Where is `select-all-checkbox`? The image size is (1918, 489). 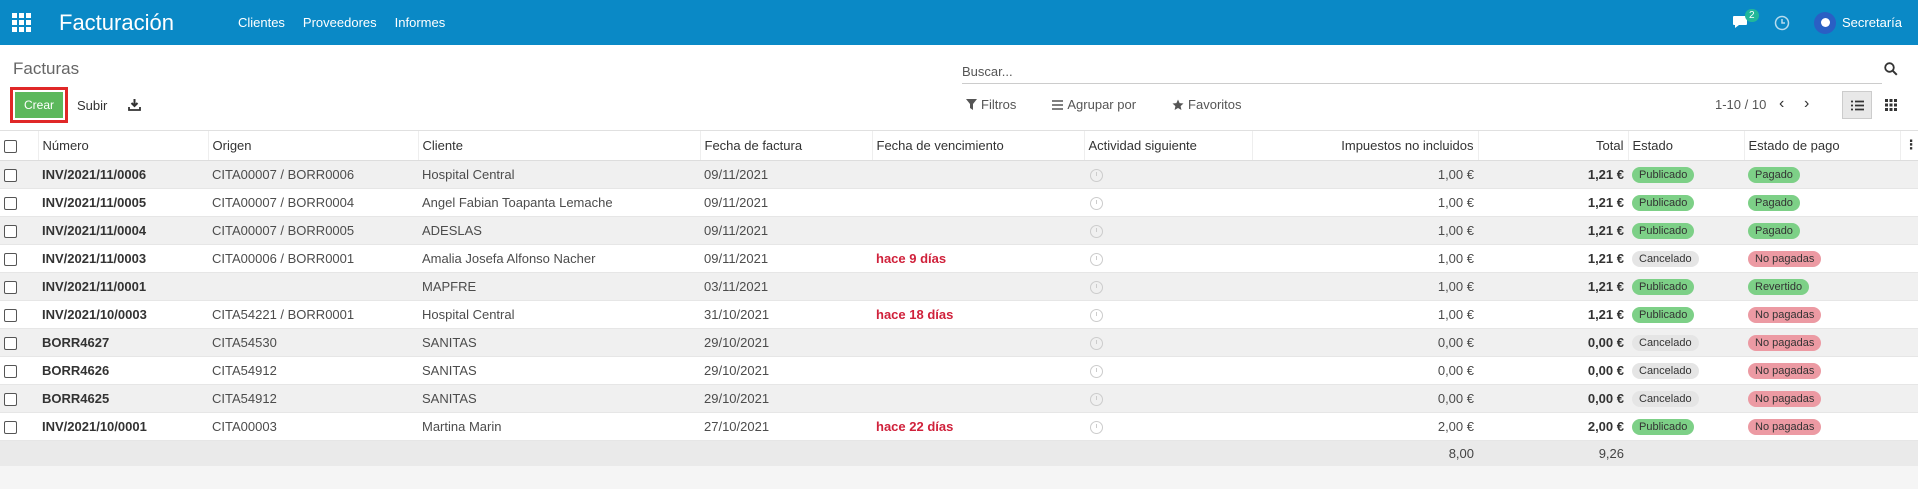 select-all-checkbox is located at coordinates (10, 146).